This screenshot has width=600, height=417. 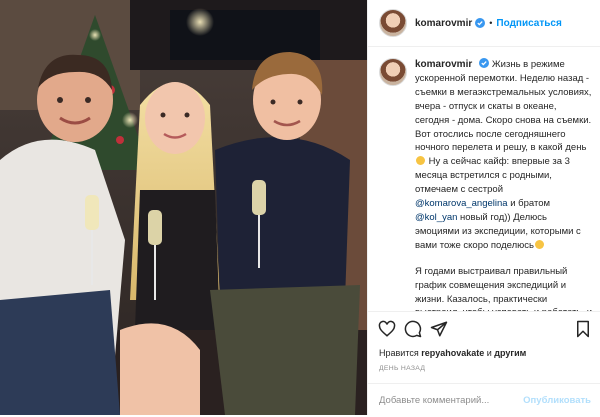 I want to click on heart-icon, so click(x=387, y=329).